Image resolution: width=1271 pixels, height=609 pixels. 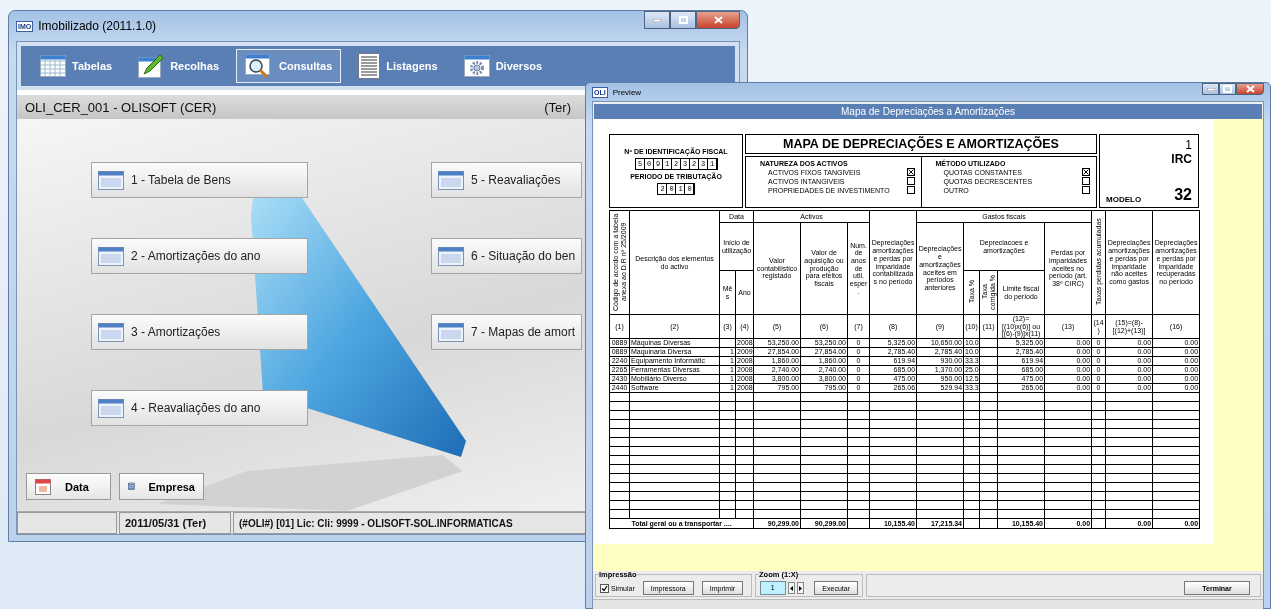 I want to click on decrease-button, so click(x=791, y=588).